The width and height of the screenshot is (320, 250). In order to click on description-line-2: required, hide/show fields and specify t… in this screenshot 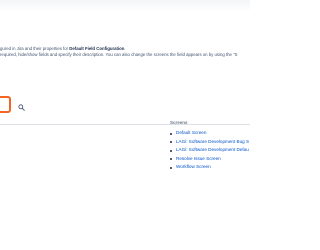, I will do `click(119, 54)`.